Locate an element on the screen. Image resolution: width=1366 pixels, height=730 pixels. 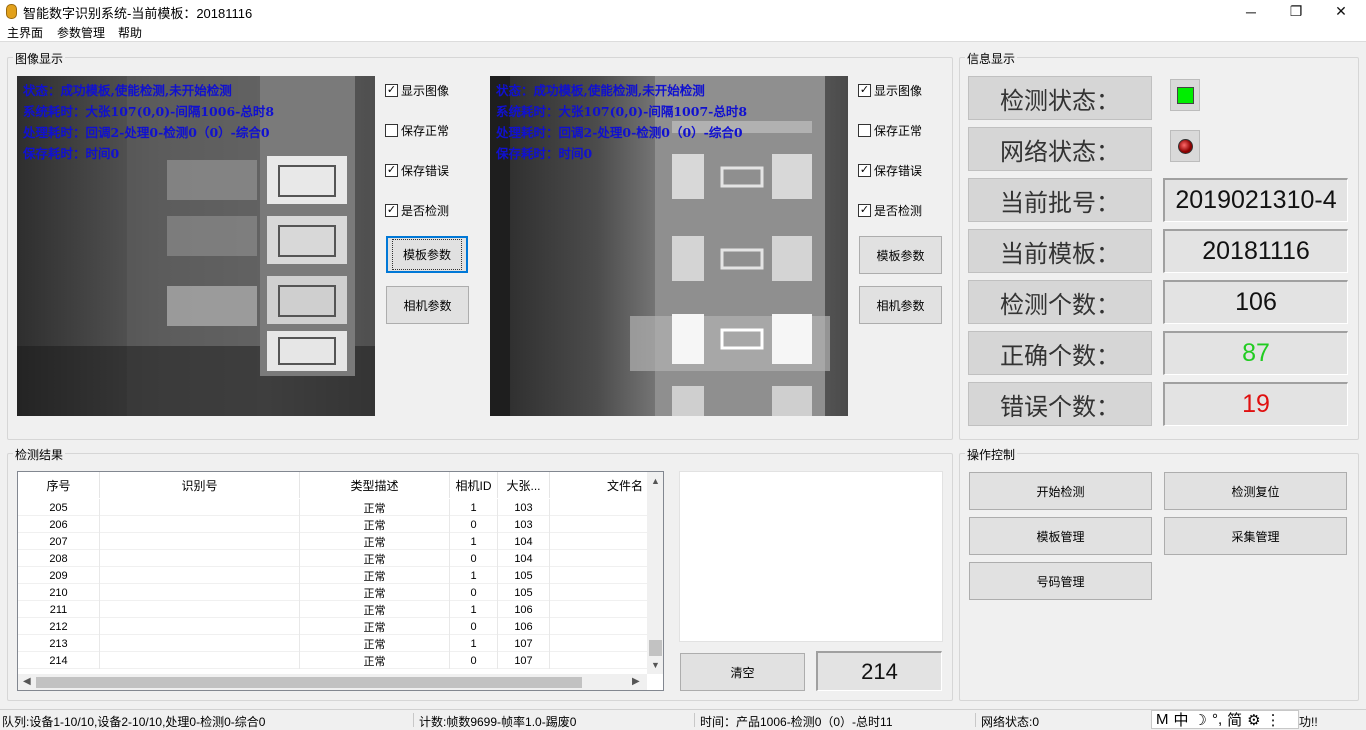
error-count-label: 错误个数： is located at coordinates (1060, 404).